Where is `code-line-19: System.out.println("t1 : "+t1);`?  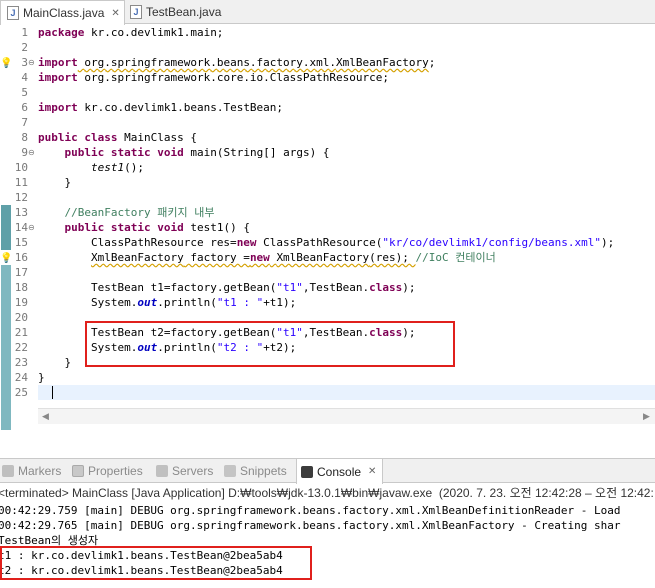 code-line-19: System.out.println("t1 : "+t1); is located at coordinates (193, 302).